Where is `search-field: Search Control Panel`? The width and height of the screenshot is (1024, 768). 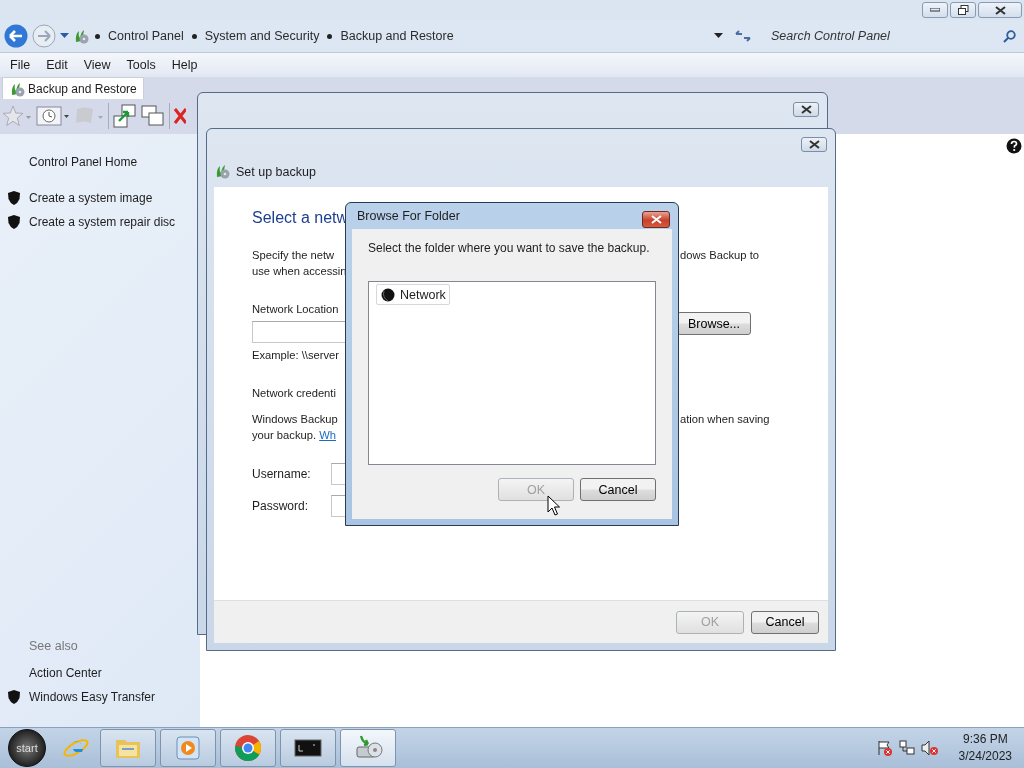
search-field: Search Control Panel is located at coordinates (892, 36).